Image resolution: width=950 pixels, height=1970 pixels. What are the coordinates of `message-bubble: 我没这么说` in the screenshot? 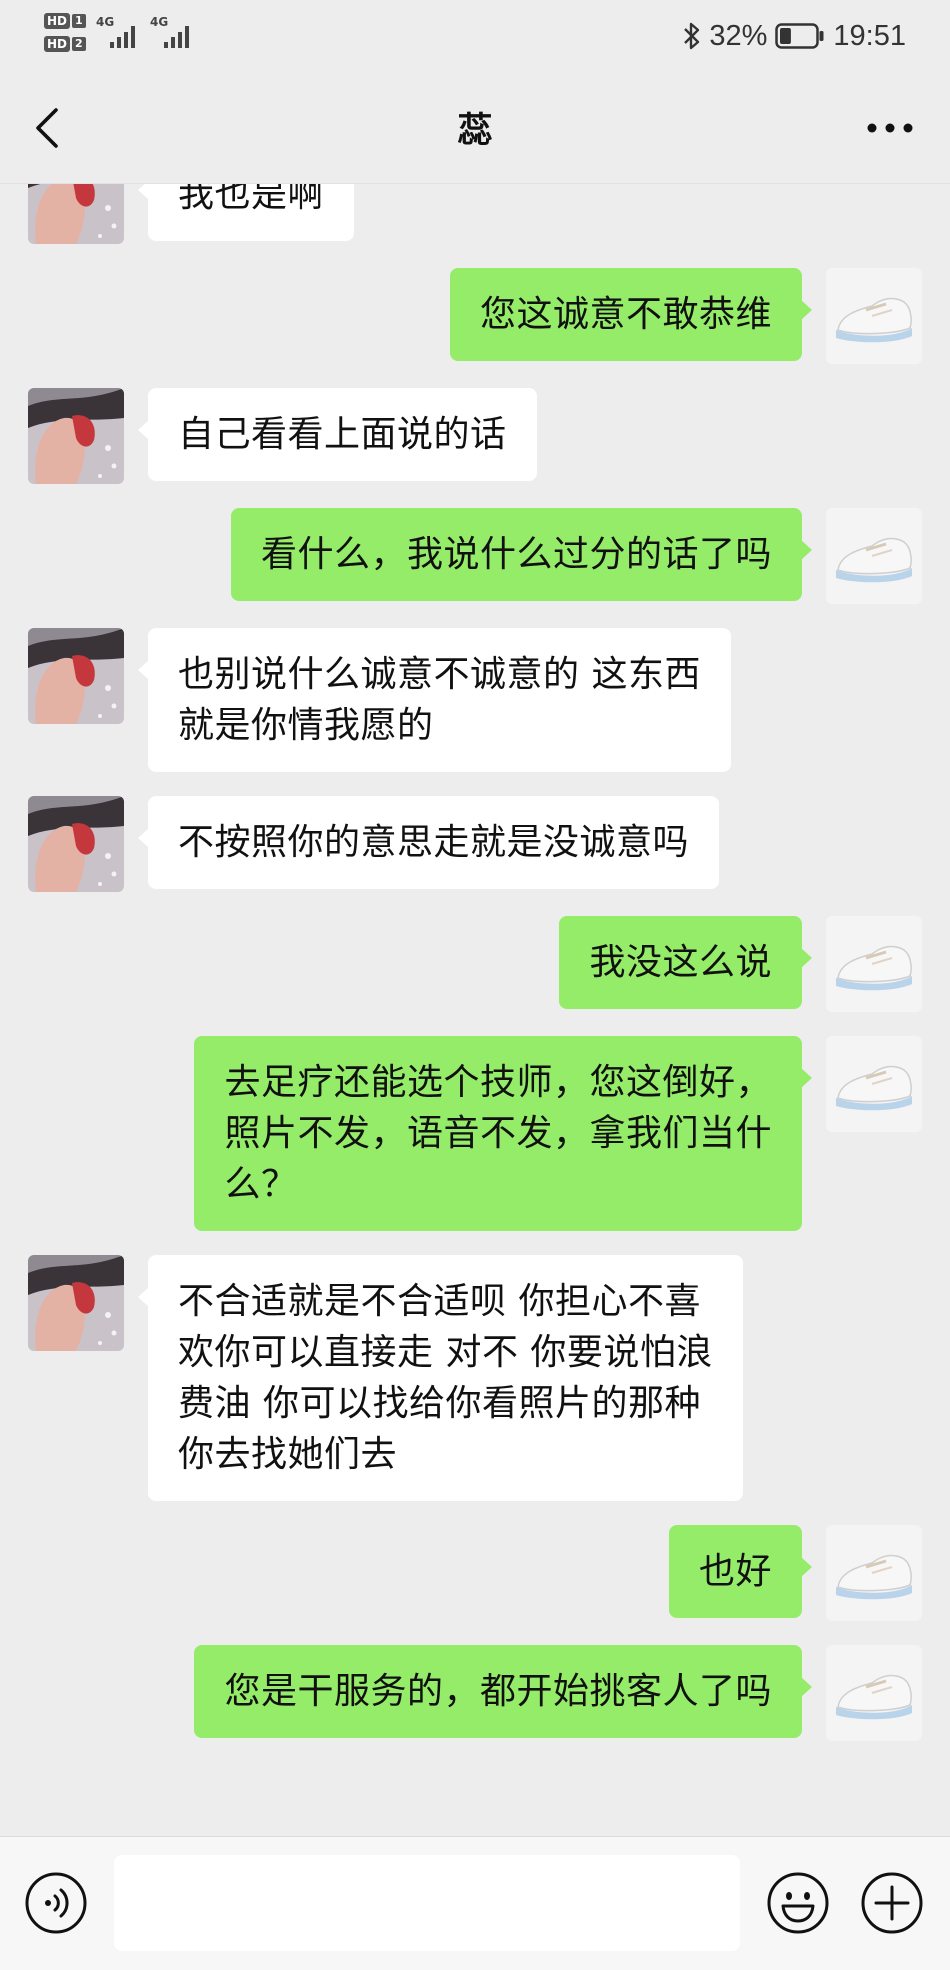 It's located at (685, 962).